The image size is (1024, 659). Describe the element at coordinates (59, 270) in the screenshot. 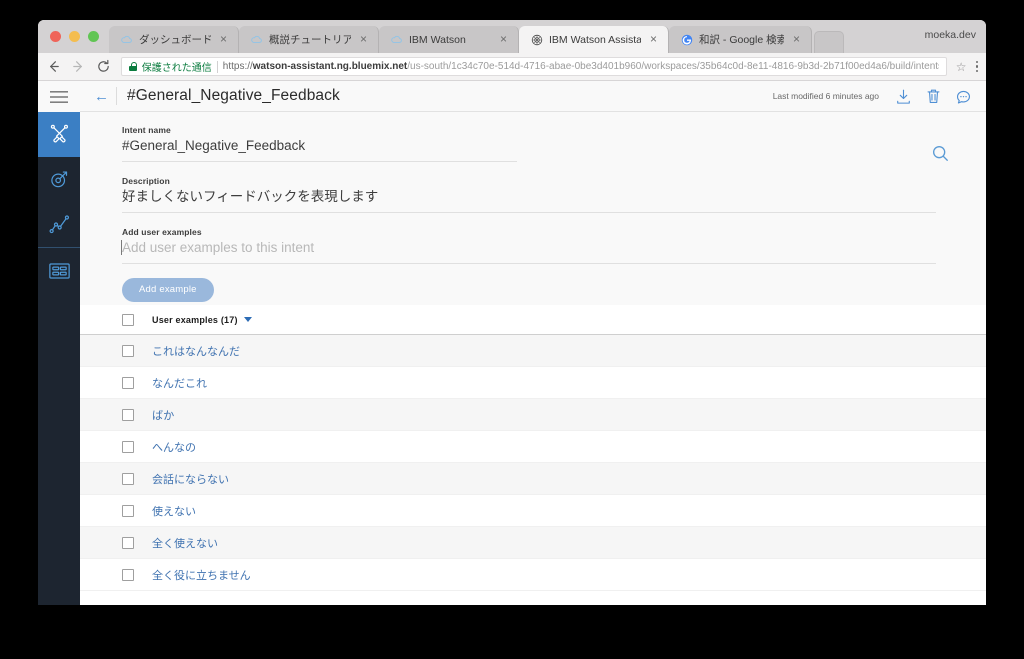

I see `sidebar-item-content-catalog` at that location.